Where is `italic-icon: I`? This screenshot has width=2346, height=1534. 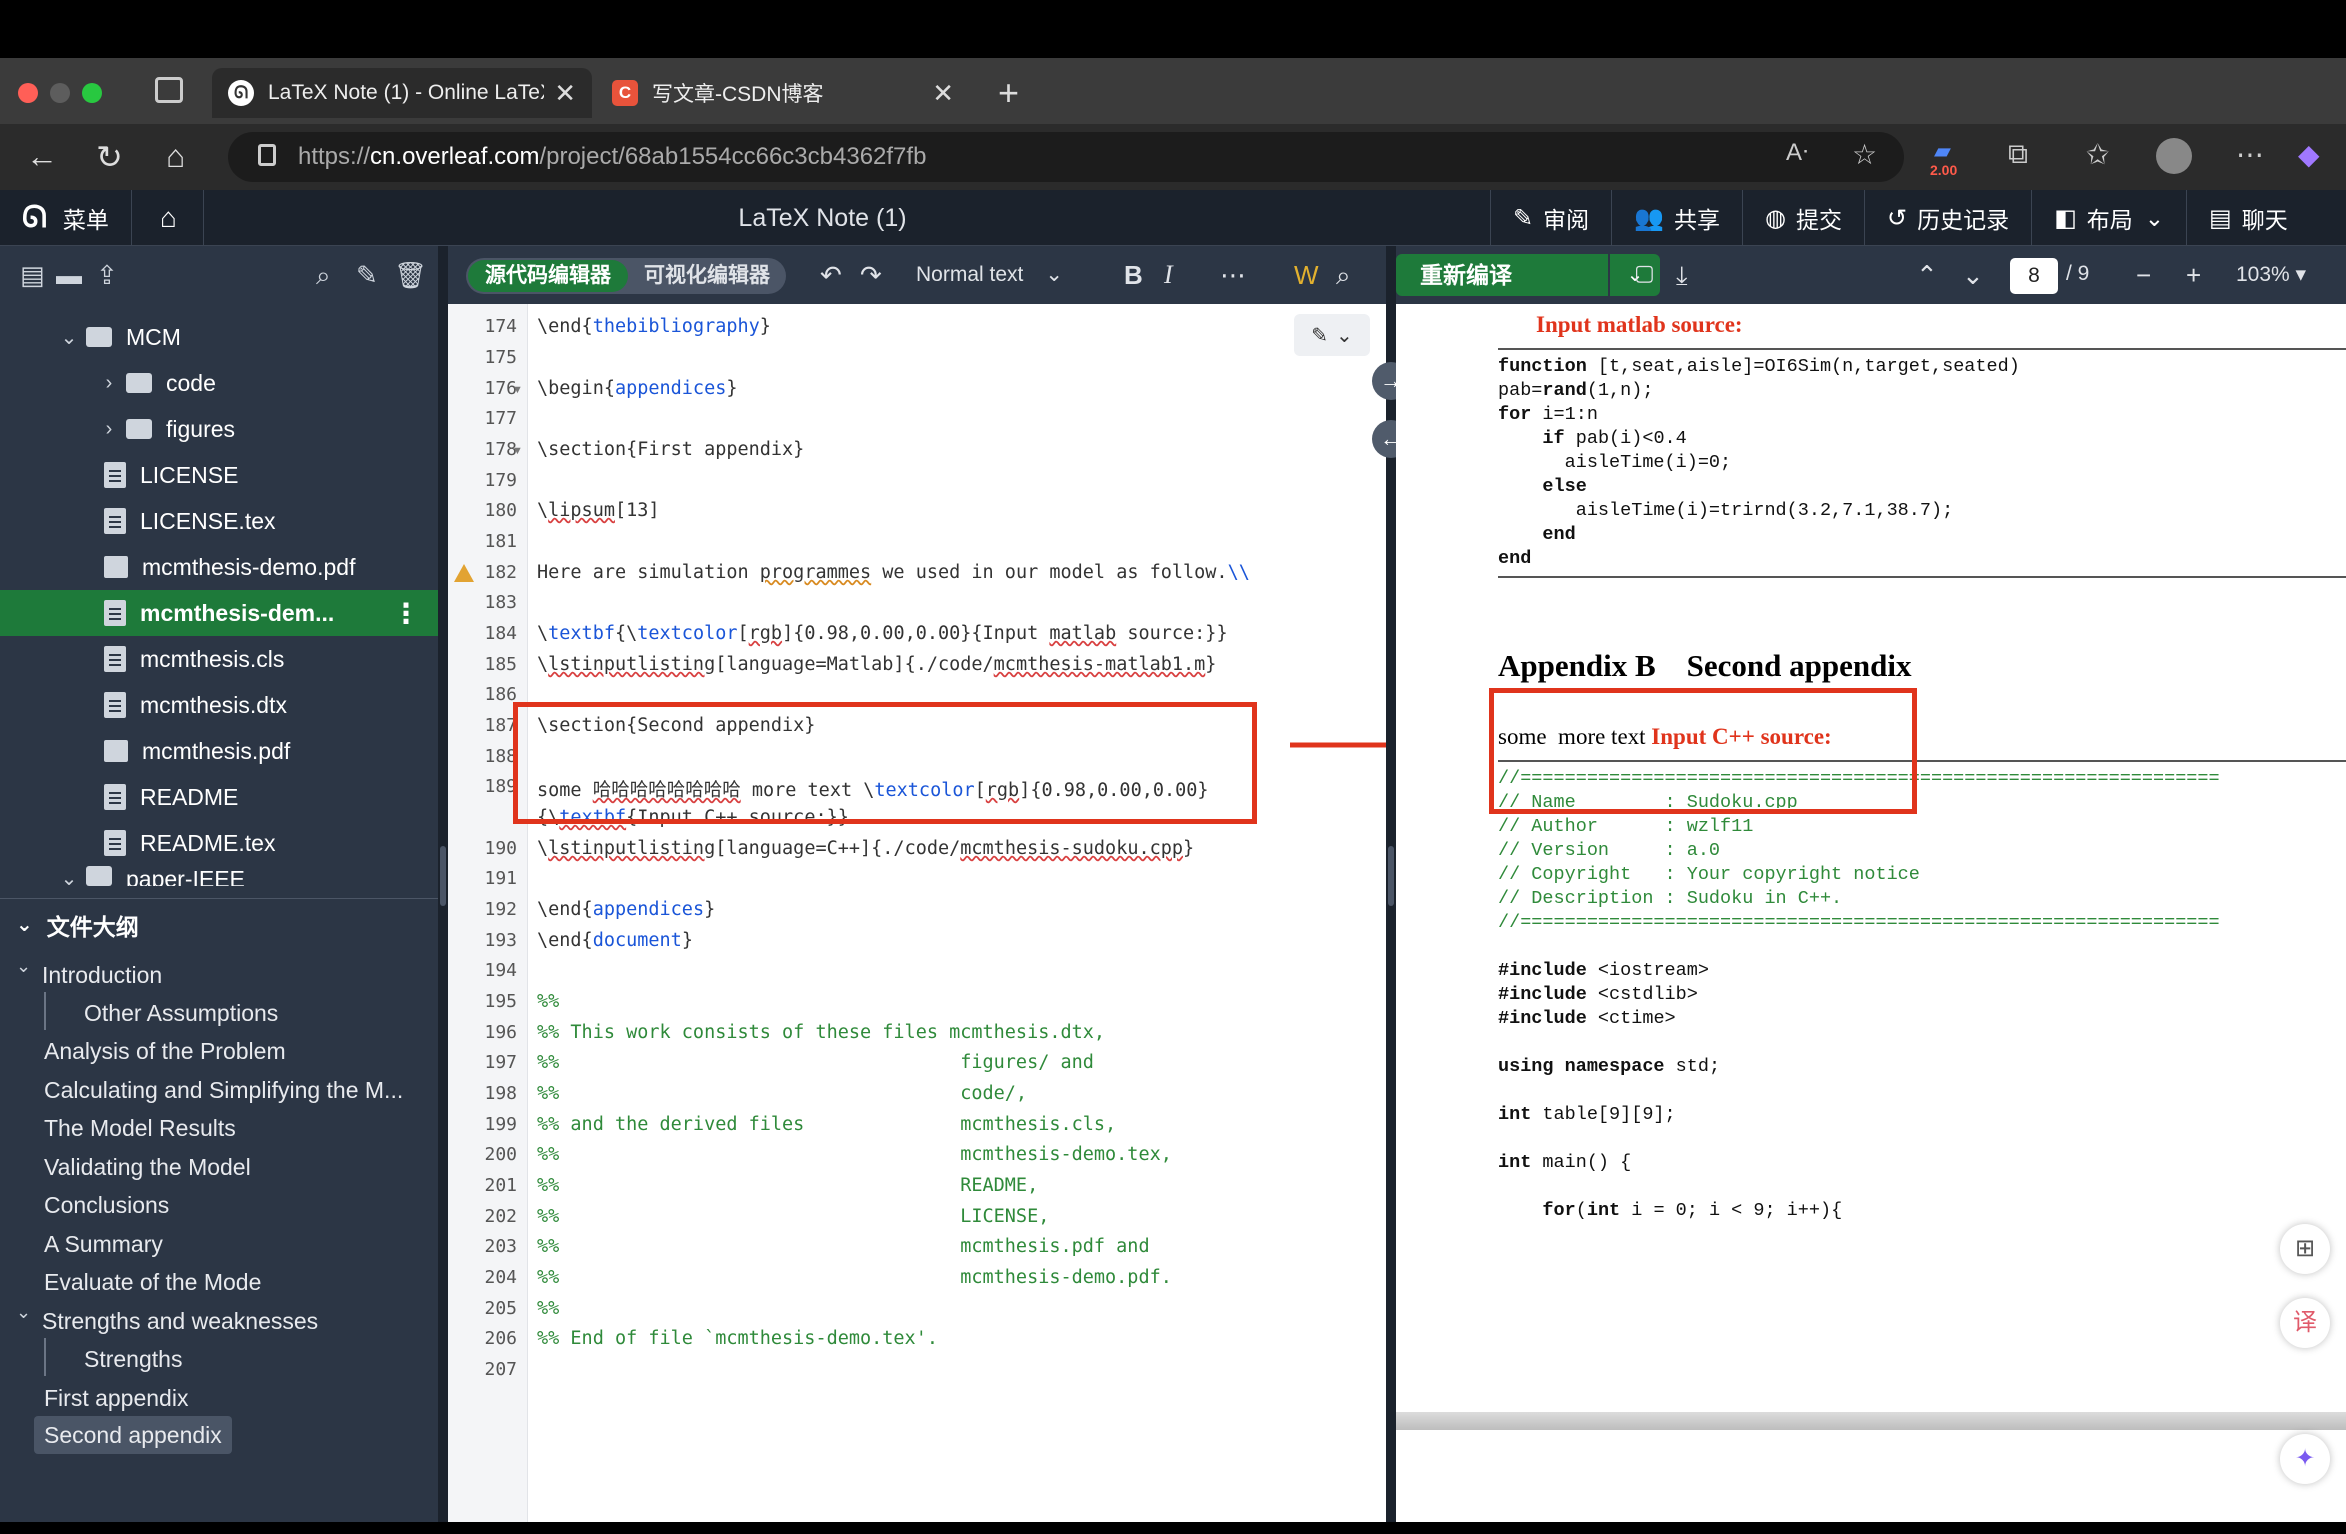
italic-icon: I is located at coordinates (1168, 275).